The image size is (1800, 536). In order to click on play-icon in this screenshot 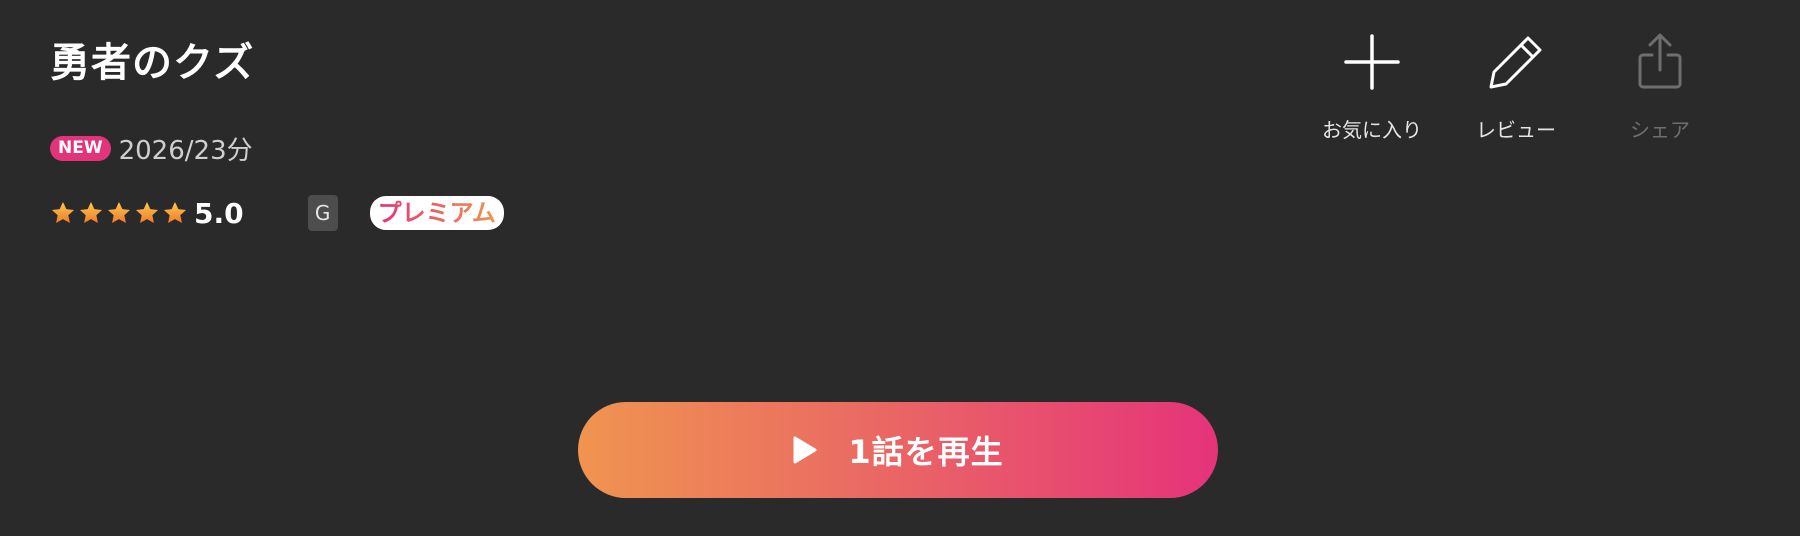, I will do `click(805, 450)`.